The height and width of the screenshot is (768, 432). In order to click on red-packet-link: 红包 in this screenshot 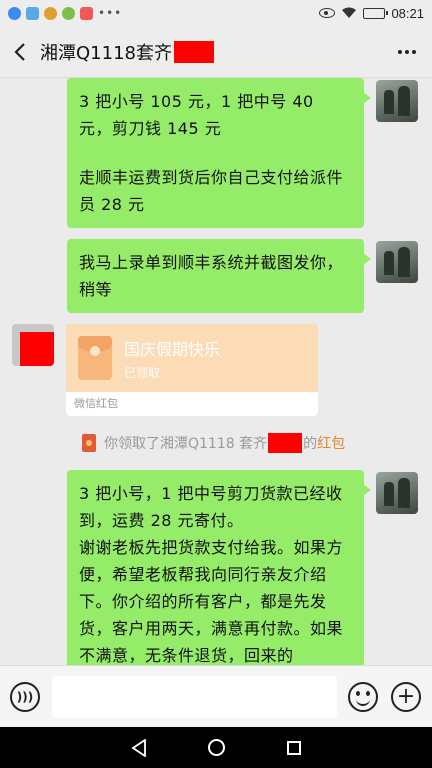, I will do `click(331, 443)`.